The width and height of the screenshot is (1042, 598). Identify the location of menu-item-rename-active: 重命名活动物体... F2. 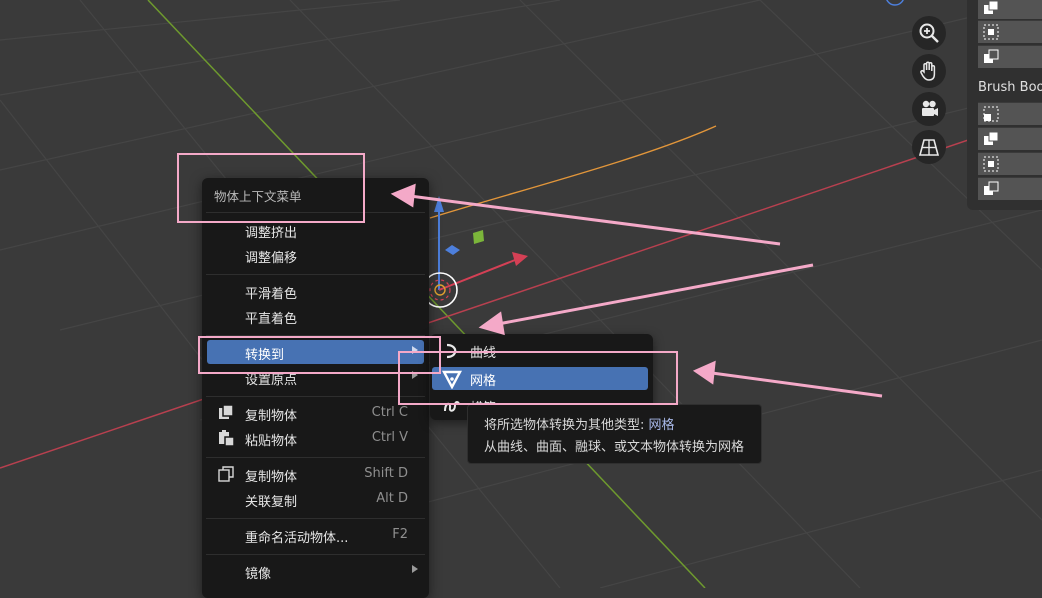
(315, 535).